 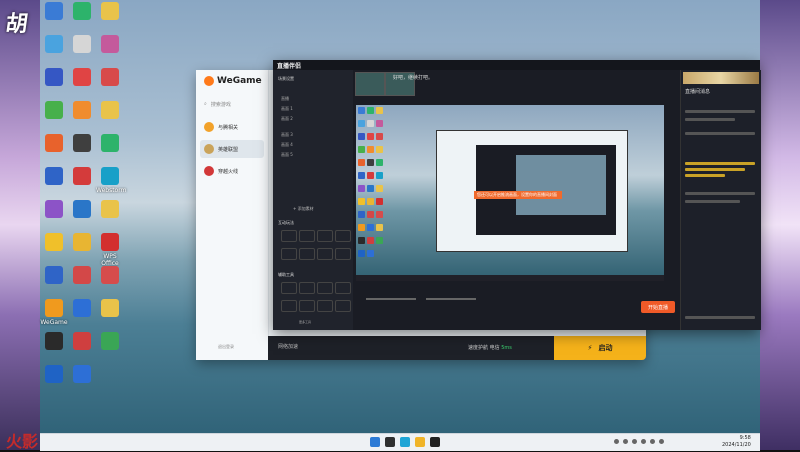 What do you see at coordinates (561, 185) in the screenshot?
I see `preview-nested-screen` at bounding box center [561, 185].